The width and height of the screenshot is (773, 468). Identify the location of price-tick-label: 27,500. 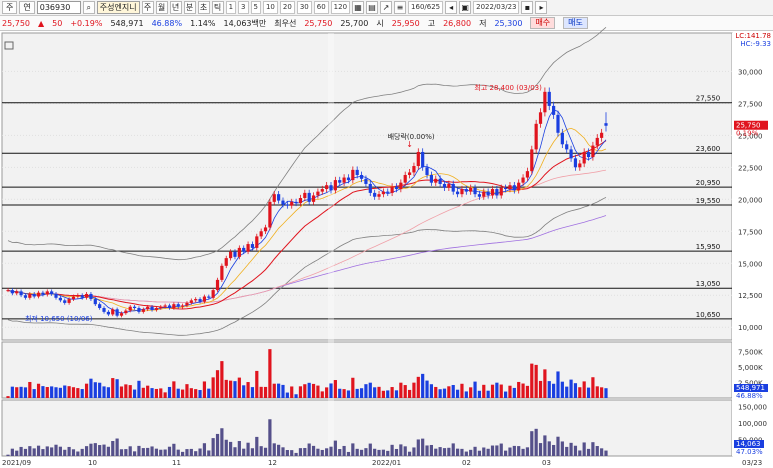
(750, 104).